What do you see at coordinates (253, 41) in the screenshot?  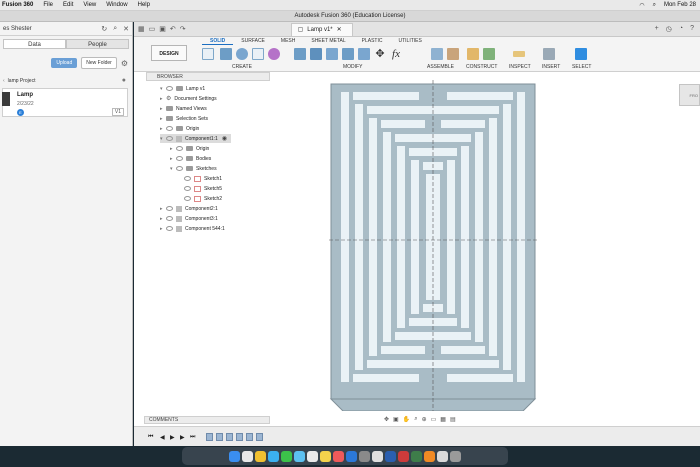 I see `tab-surface: SURFACE` at bounding box center [253, 41].